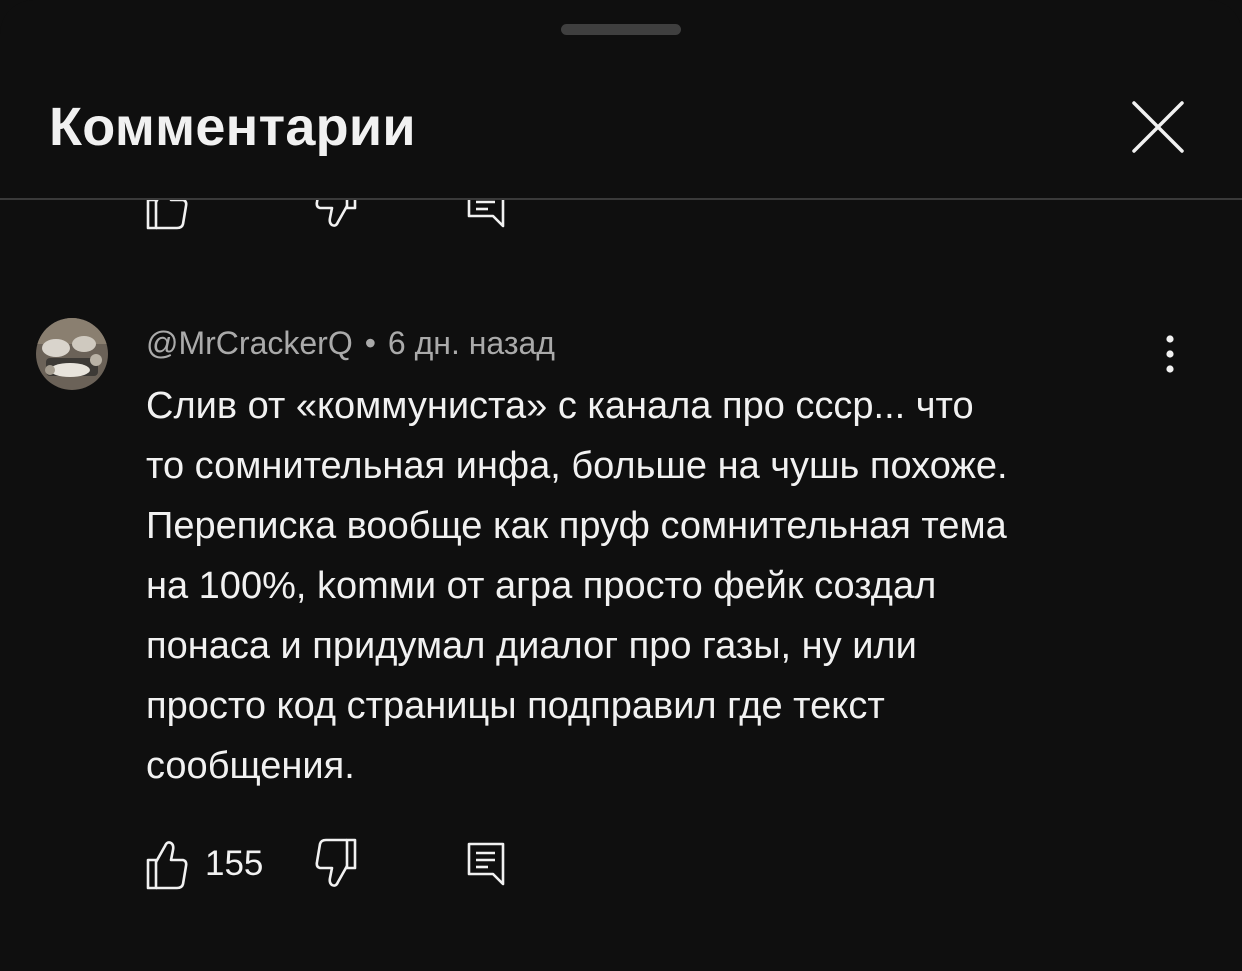 The image size is (1242, 971). I want to click on close-icon, so click(1158, 127).